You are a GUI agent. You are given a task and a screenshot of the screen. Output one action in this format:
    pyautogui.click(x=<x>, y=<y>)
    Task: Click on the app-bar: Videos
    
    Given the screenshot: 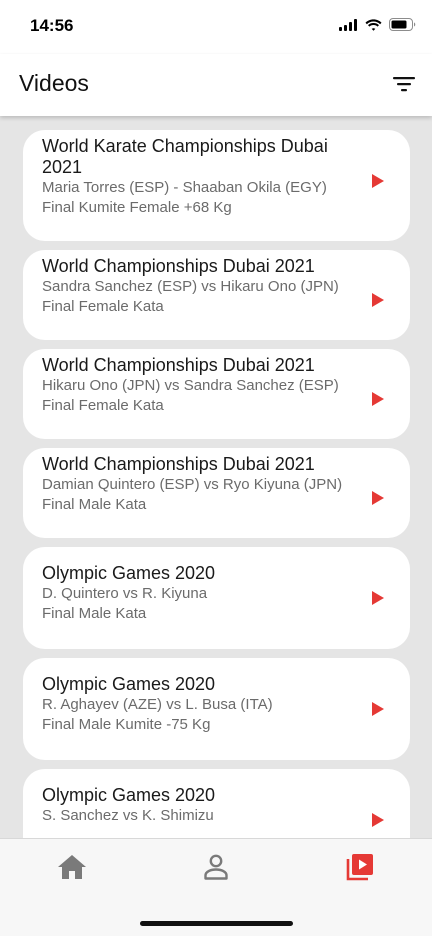 What is the action you would take?
    pyautogui.click(x=216, y=85)
    